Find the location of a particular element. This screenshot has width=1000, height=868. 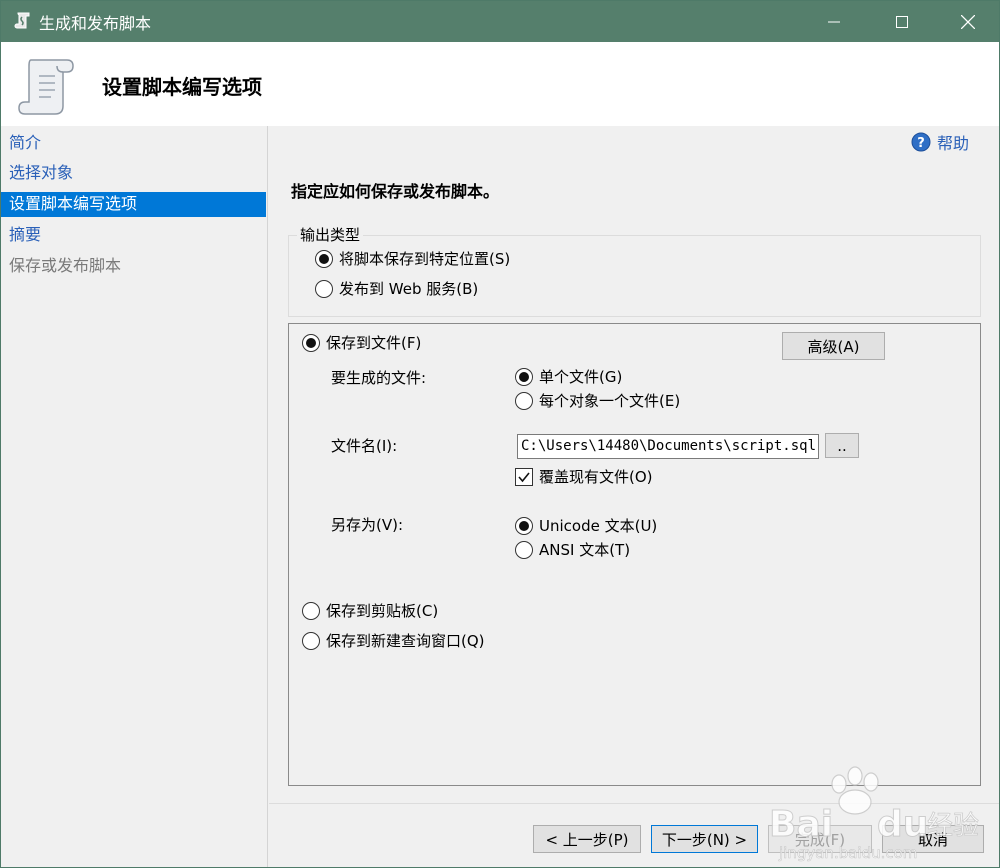

nav-item-intro: 简介 is located at coordinates (133, 143).